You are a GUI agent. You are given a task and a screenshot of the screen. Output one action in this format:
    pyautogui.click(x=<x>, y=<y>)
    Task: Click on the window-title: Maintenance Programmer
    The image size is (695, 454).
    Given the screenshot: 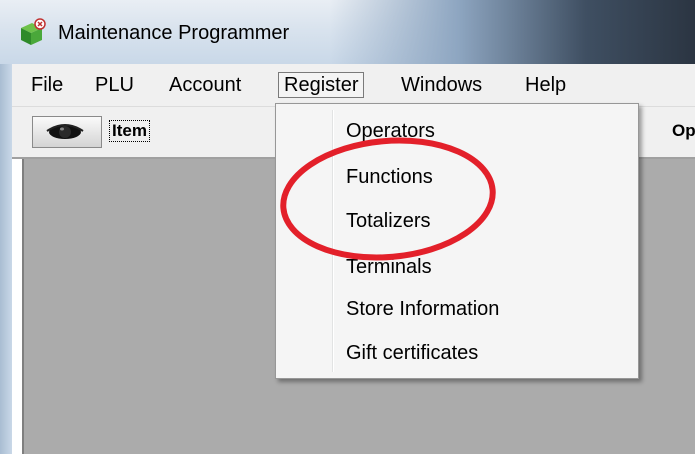 What is the action you would take?
    pyautogui.click(x=174, y=33)
    